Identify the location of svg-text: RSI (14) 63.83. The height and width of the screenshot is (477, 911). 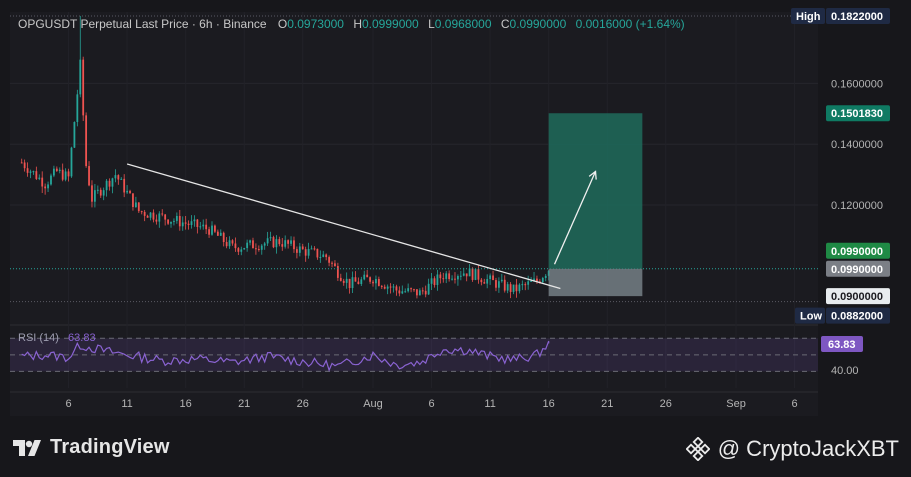
(57, 338).